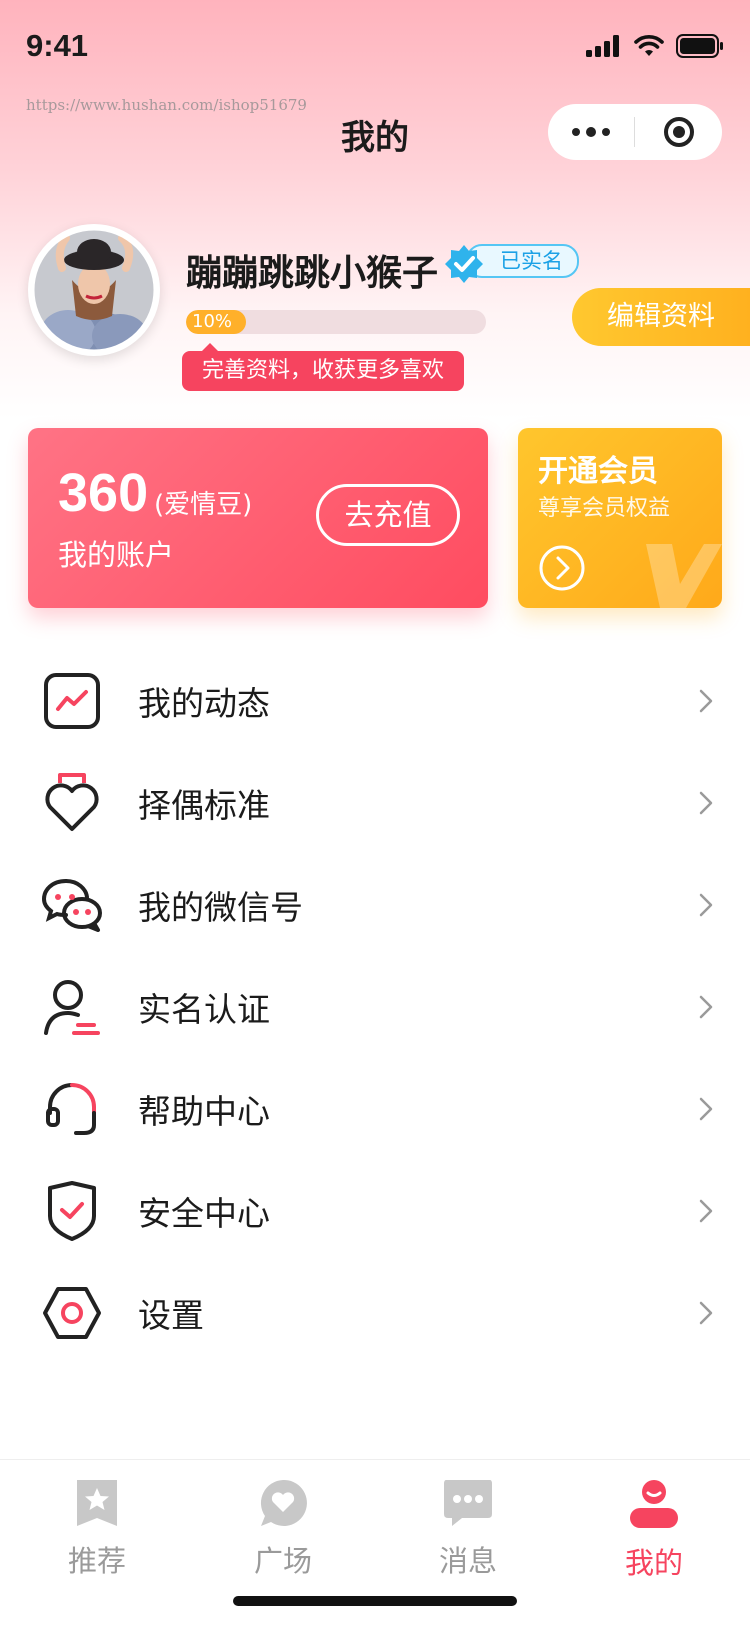  Describe the element at coordinates (204, 1009) in the screenshot. I see `menu-item-label: 实名认证` at that location.